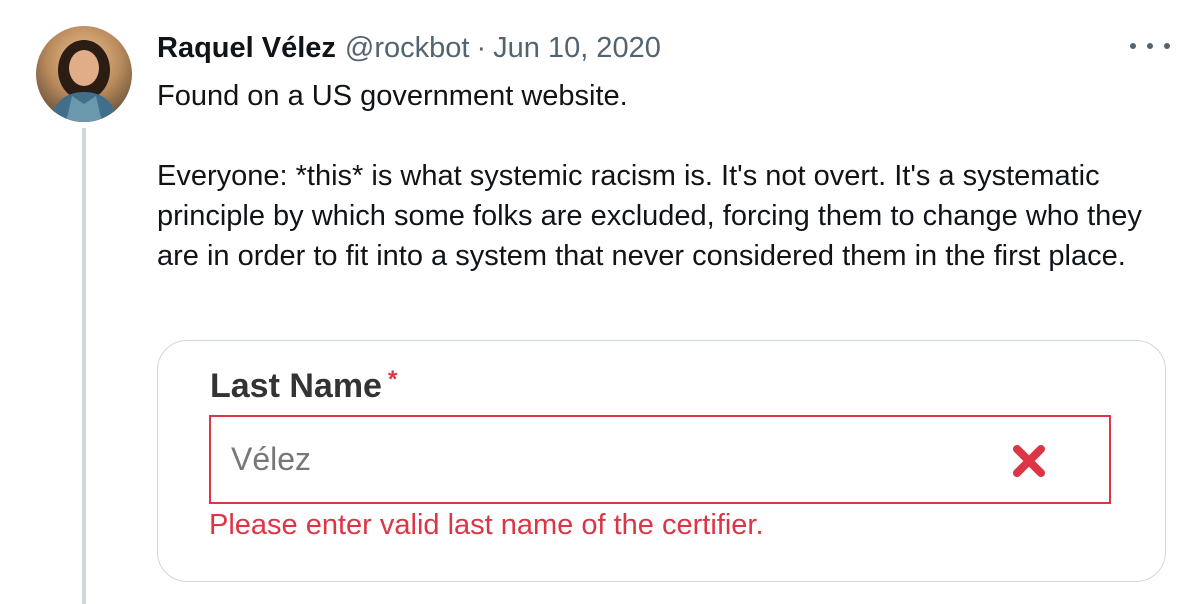 This screenshot has width=1202, height=604. I want to click on required-marker: *, so click(392, 379).